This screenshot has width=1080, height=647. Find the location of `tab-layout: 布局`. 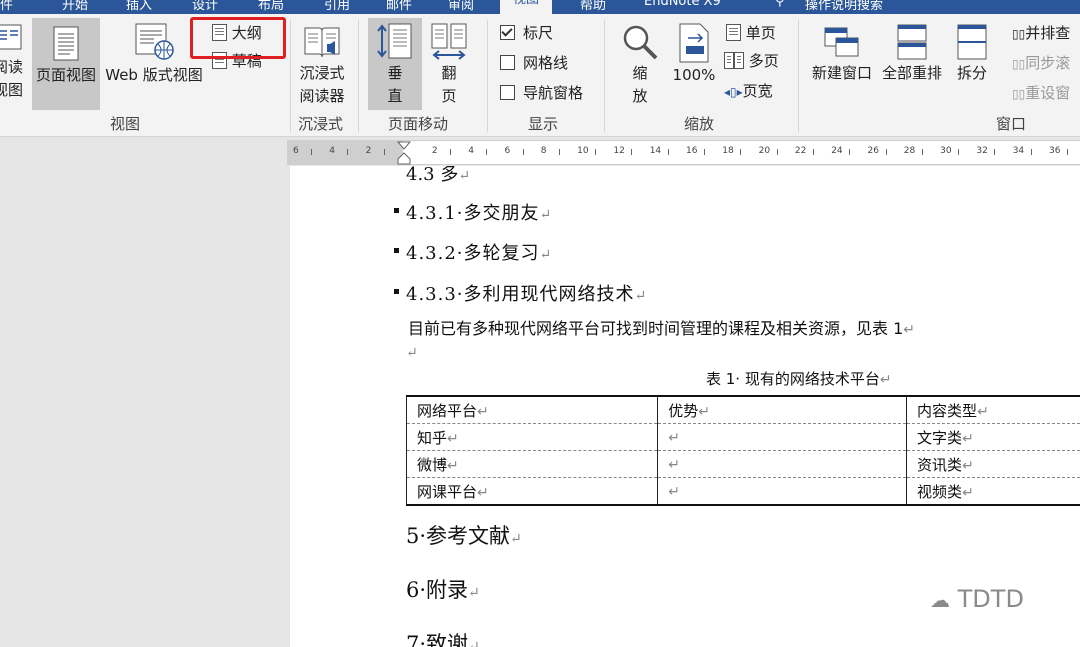

tab-layout: 布局 is located at coordinates (271, 6).